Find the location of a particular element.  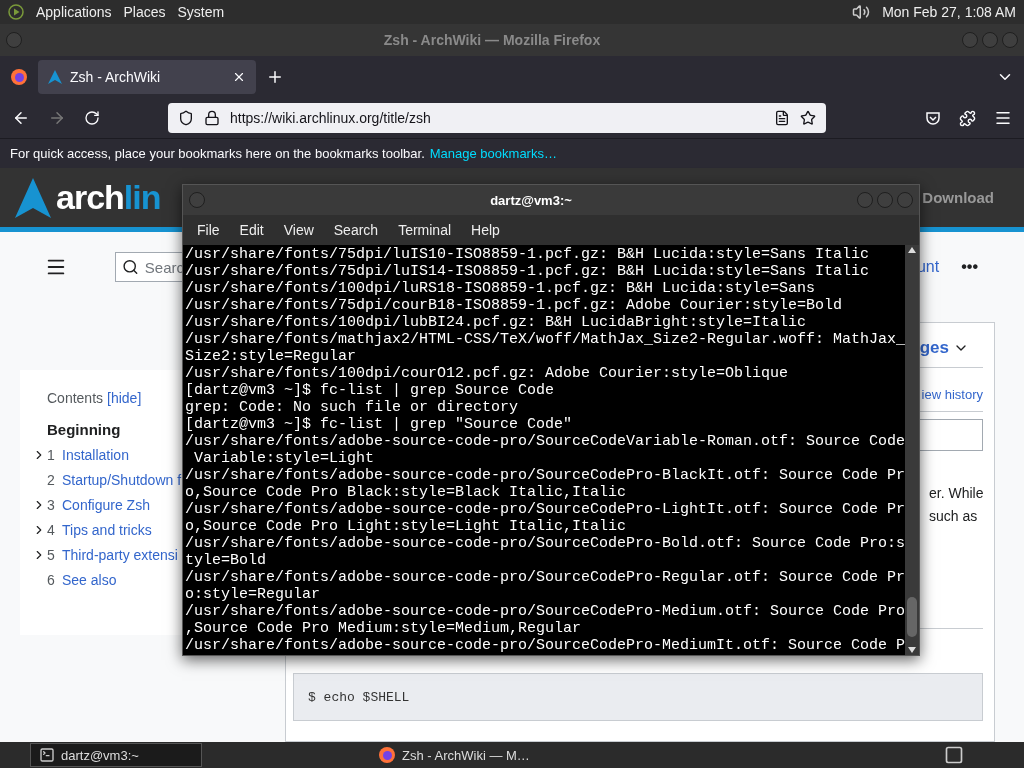

terminal-line: /usr/share/fonts/100dpi/courO12.pcf.gz: Adobe Courier:style=Oblique is located at coordinates (487, 373).